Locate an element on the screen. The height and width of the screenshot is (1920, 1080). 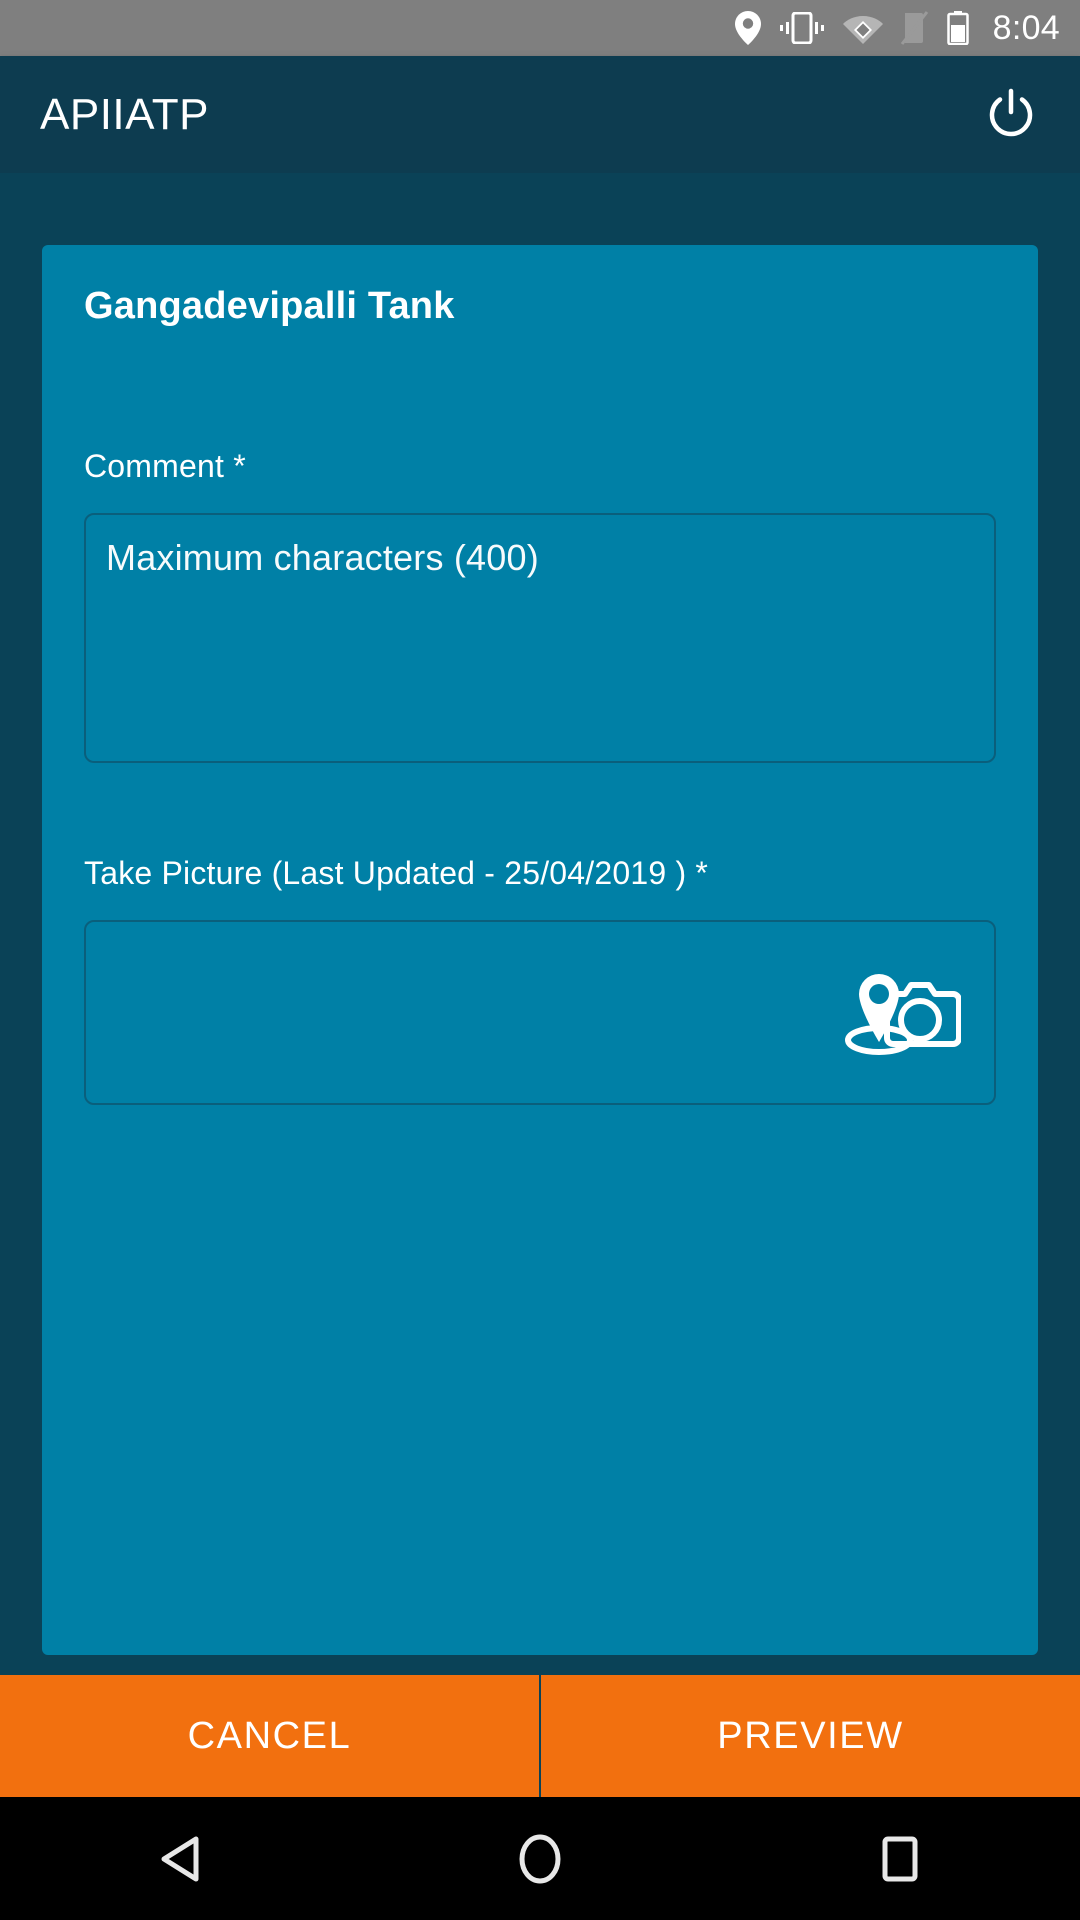
power-icon is located at coordinates (1011, 115).